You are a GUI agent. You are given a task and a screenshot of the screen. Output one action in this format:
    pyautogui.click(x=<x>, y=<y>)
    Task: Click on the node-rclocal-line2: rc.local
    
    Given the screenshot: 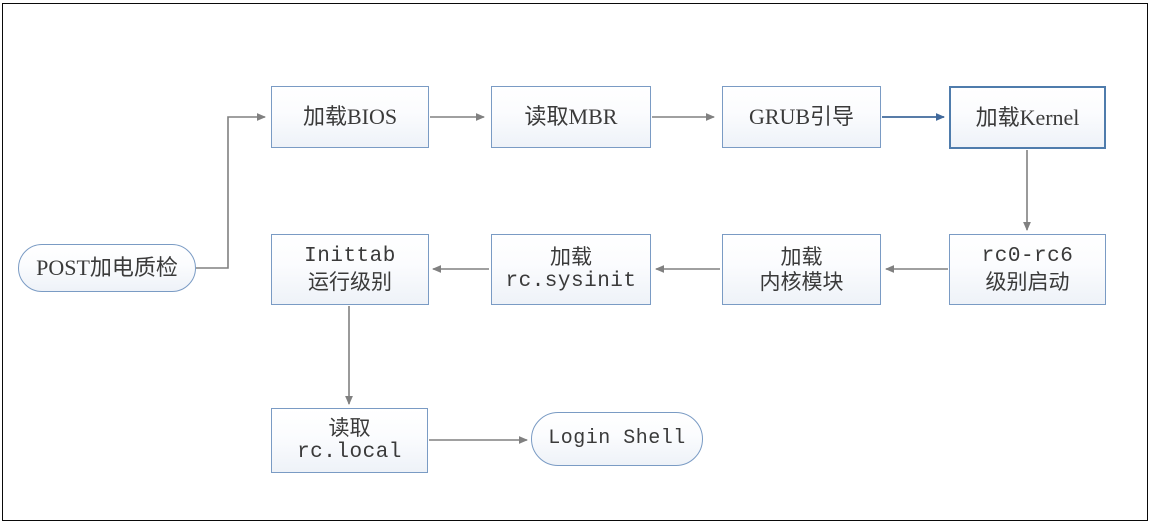 What is the action you would take?
    pyautogui.click(x=349, y=452)
    